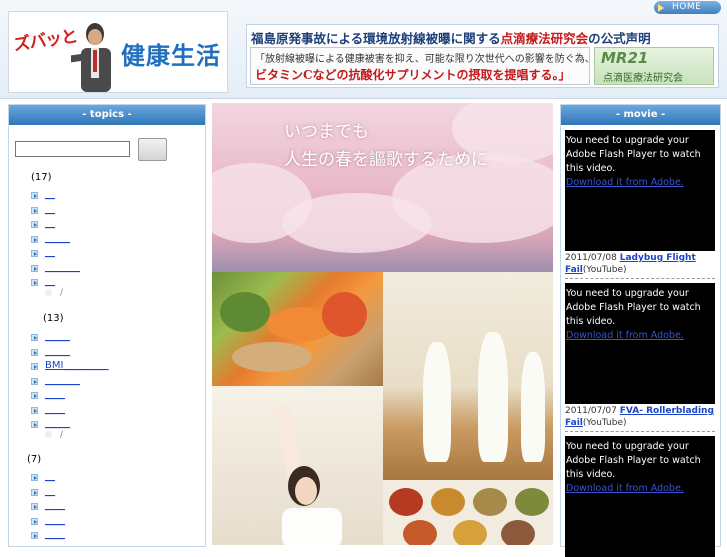  I want to click on search-input, so click(72, 149).